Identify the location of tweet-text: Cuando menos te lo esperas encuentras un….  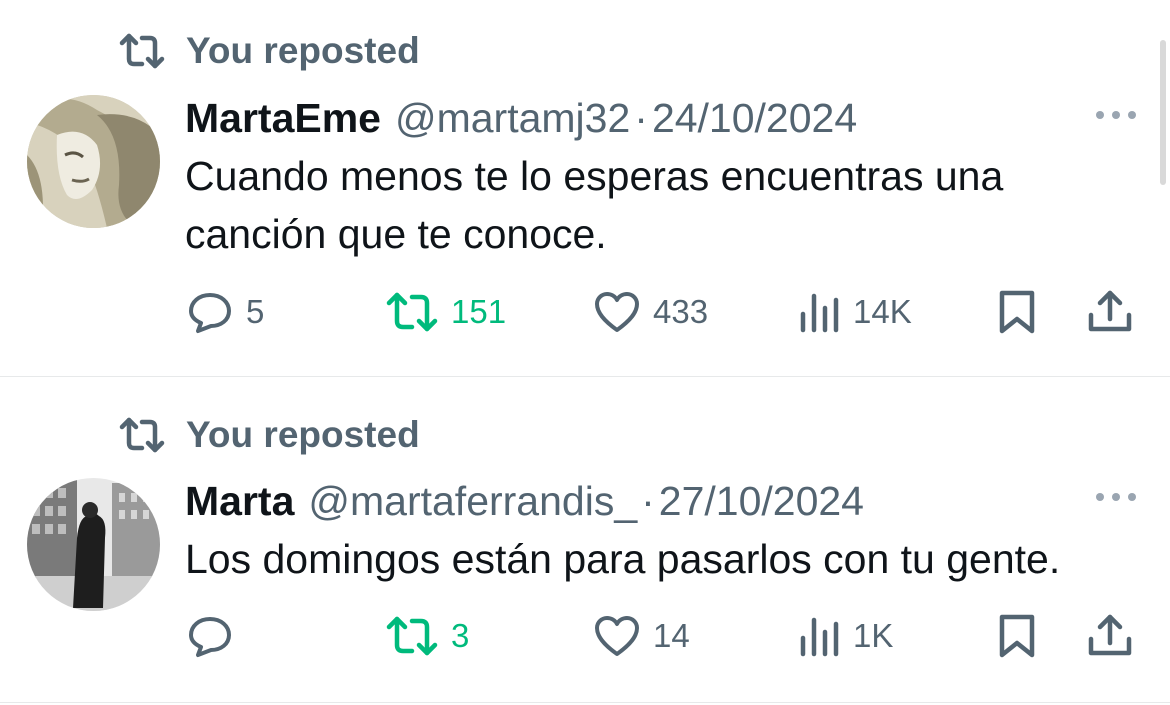
(594, 205).